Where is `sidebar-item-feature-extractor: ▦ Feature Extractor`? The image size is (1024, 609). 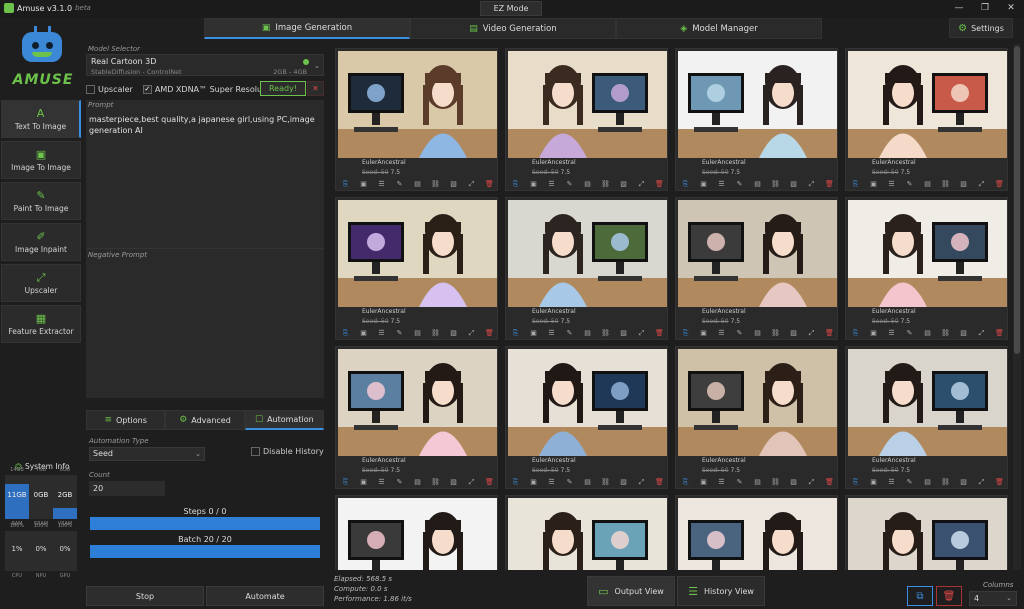
sidebar-item-feature-extractor: ▦ Feature Extractor is located at coordinates (41, 324).